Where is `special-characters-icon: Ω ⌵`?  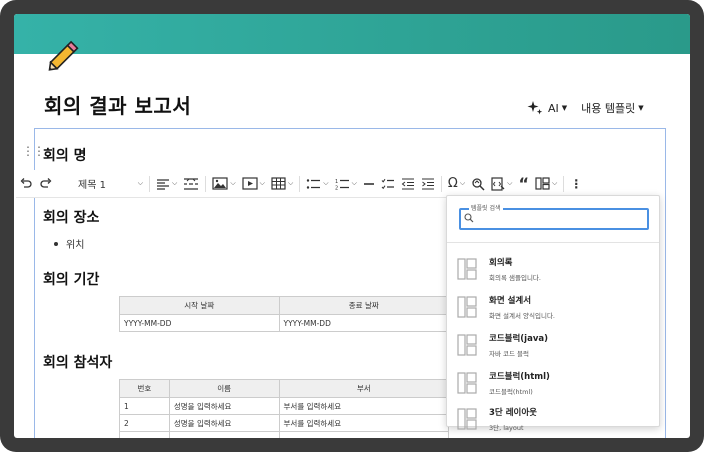 special-characters-icon: Ω ⌵ is located at coordinates (456, 184).